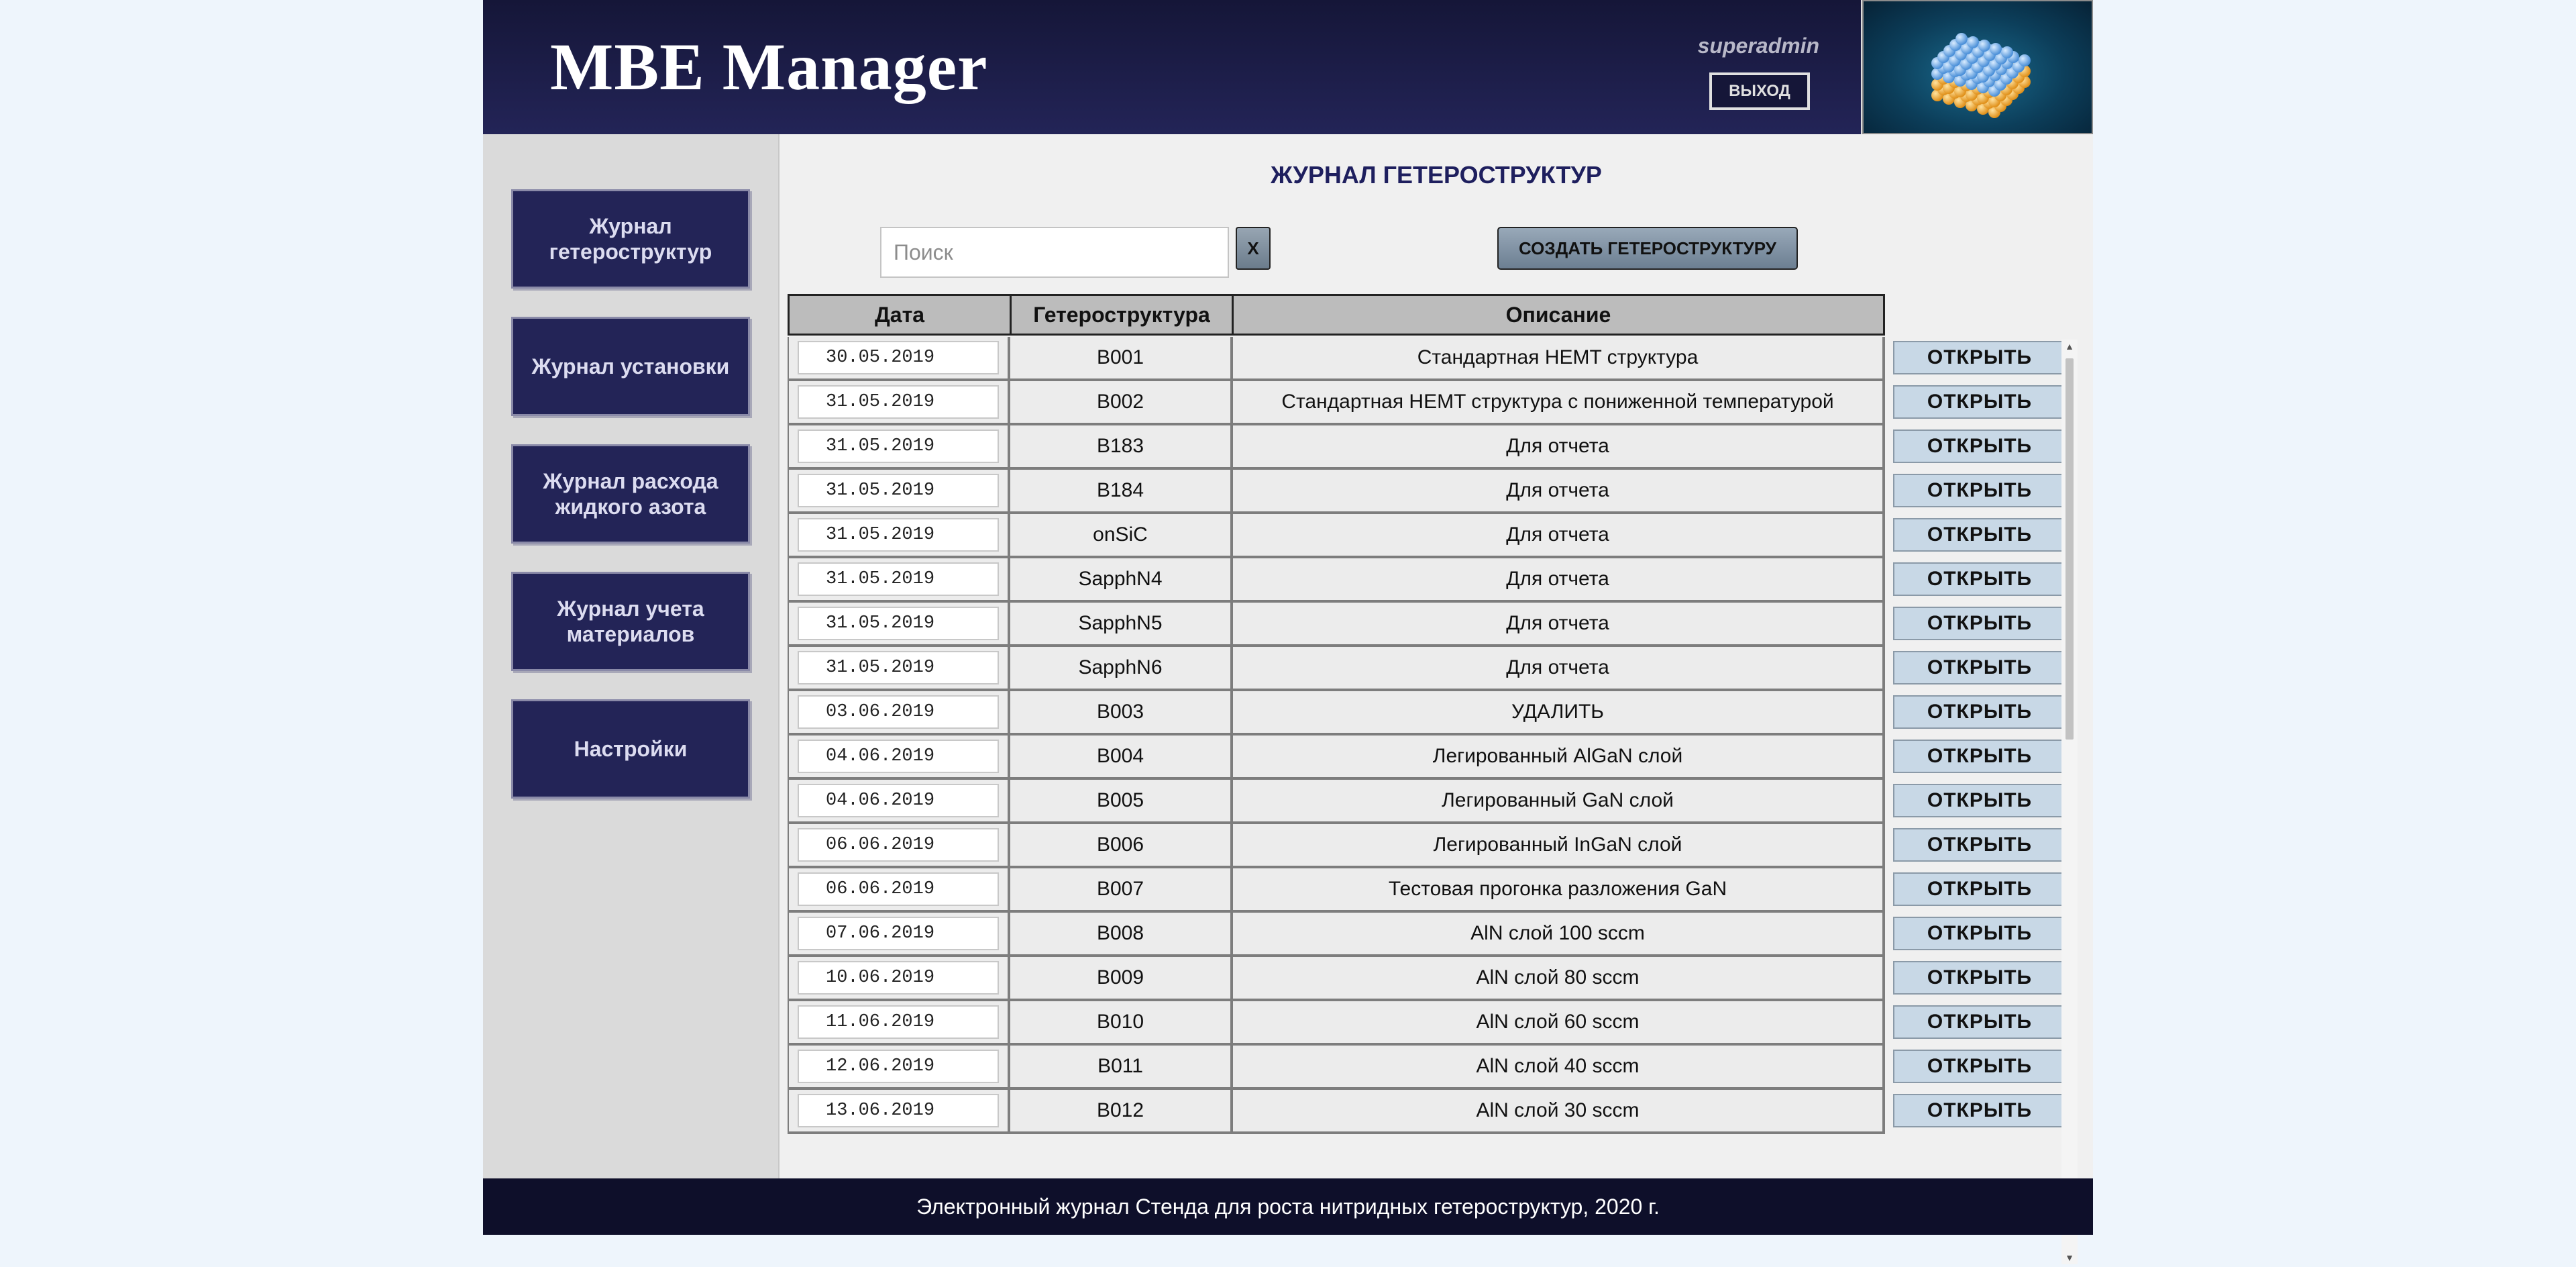  What do you see at coordinates (1121, 802) in the screenshot?
I see `structure-cell: B005` at bounding box center [1121, 802].